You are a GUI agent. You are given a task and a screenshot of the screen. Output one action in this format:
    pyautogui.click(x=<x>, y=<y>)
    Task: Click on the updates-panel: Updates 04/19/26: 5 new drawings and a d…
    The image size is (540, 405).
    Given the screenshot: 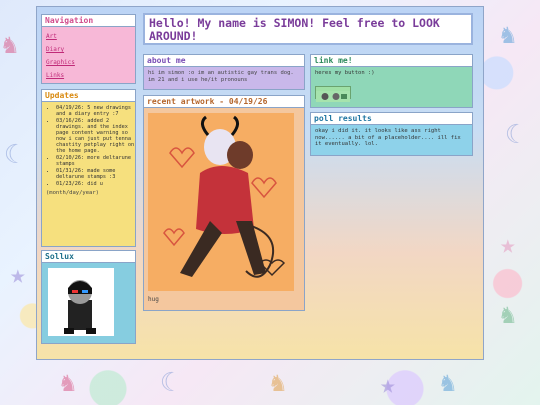 What is the action you would take?
    pyautogui.click(x=88, y=168)
    